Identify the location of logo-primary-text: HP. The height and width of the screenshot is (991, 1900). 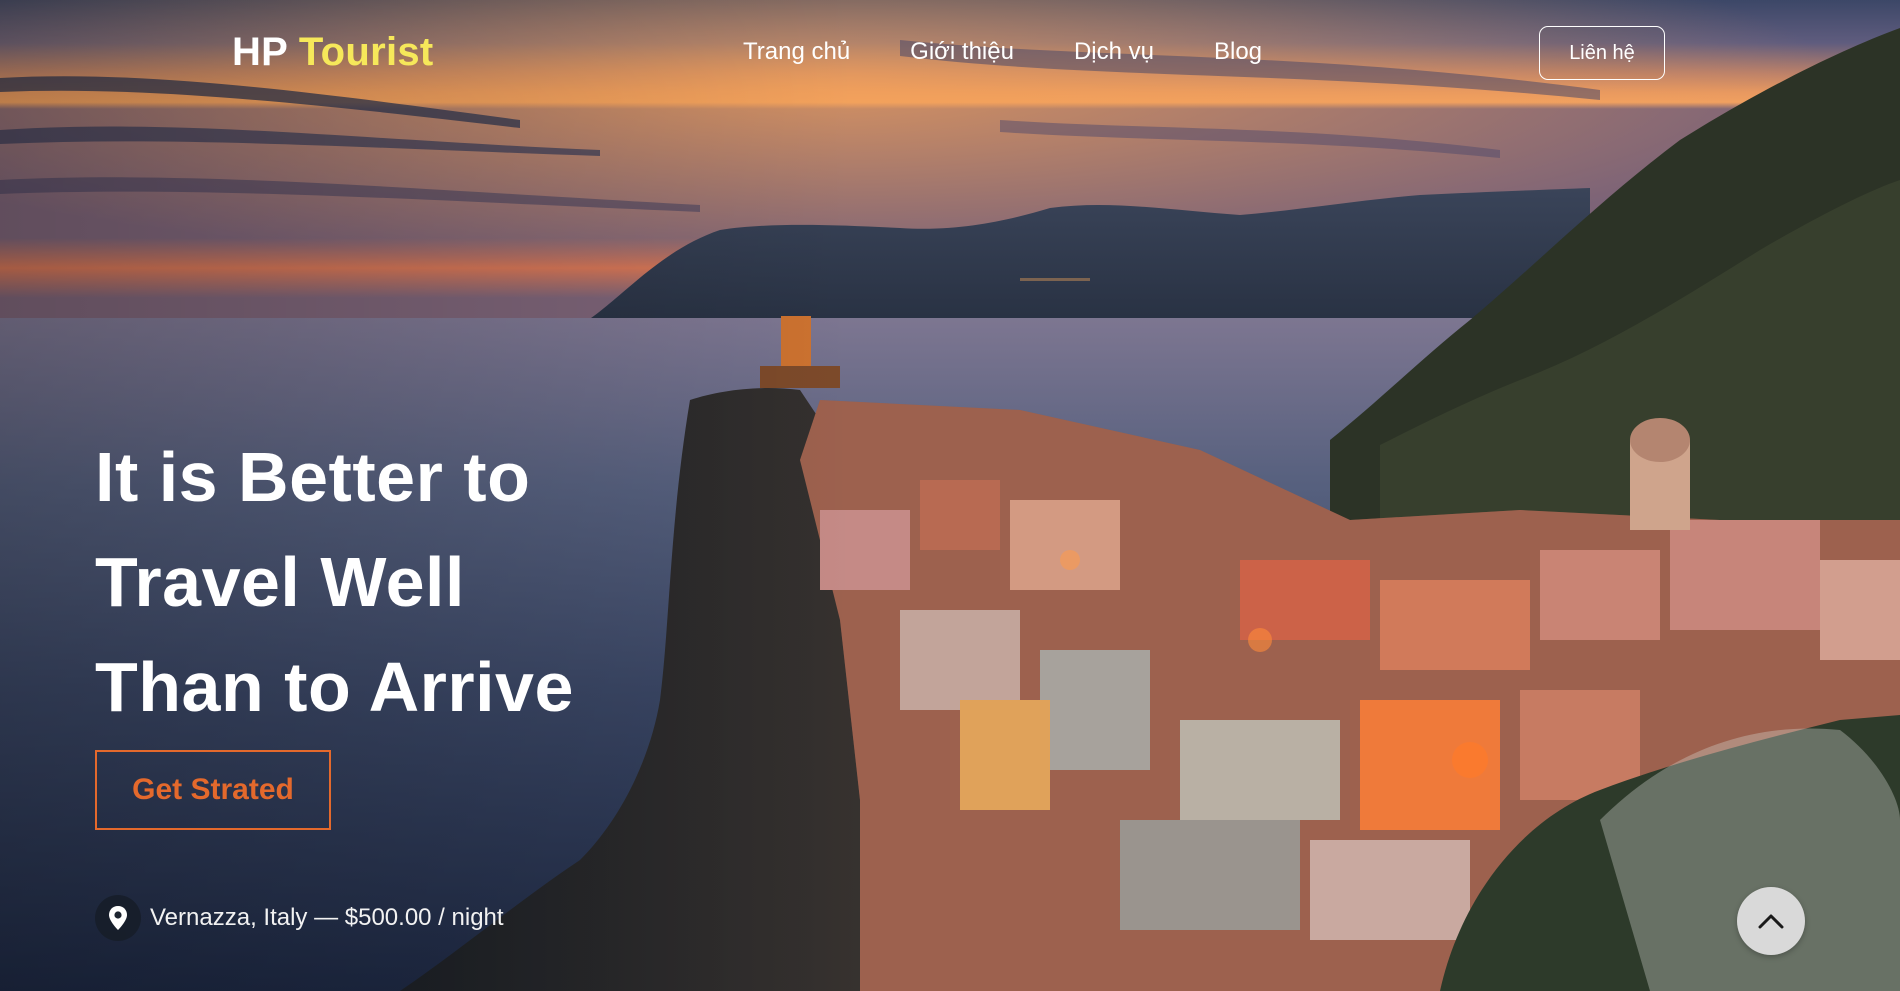
(260, 52).